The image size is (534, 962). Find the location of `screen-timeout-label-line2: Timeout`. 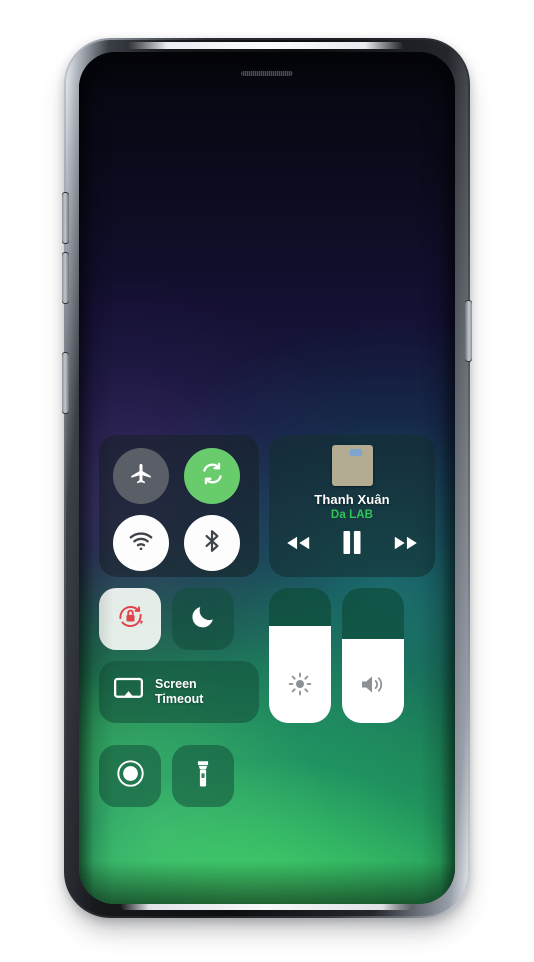

screen-timeout-label-line2: Timeout is located at coordinates (179, 699).